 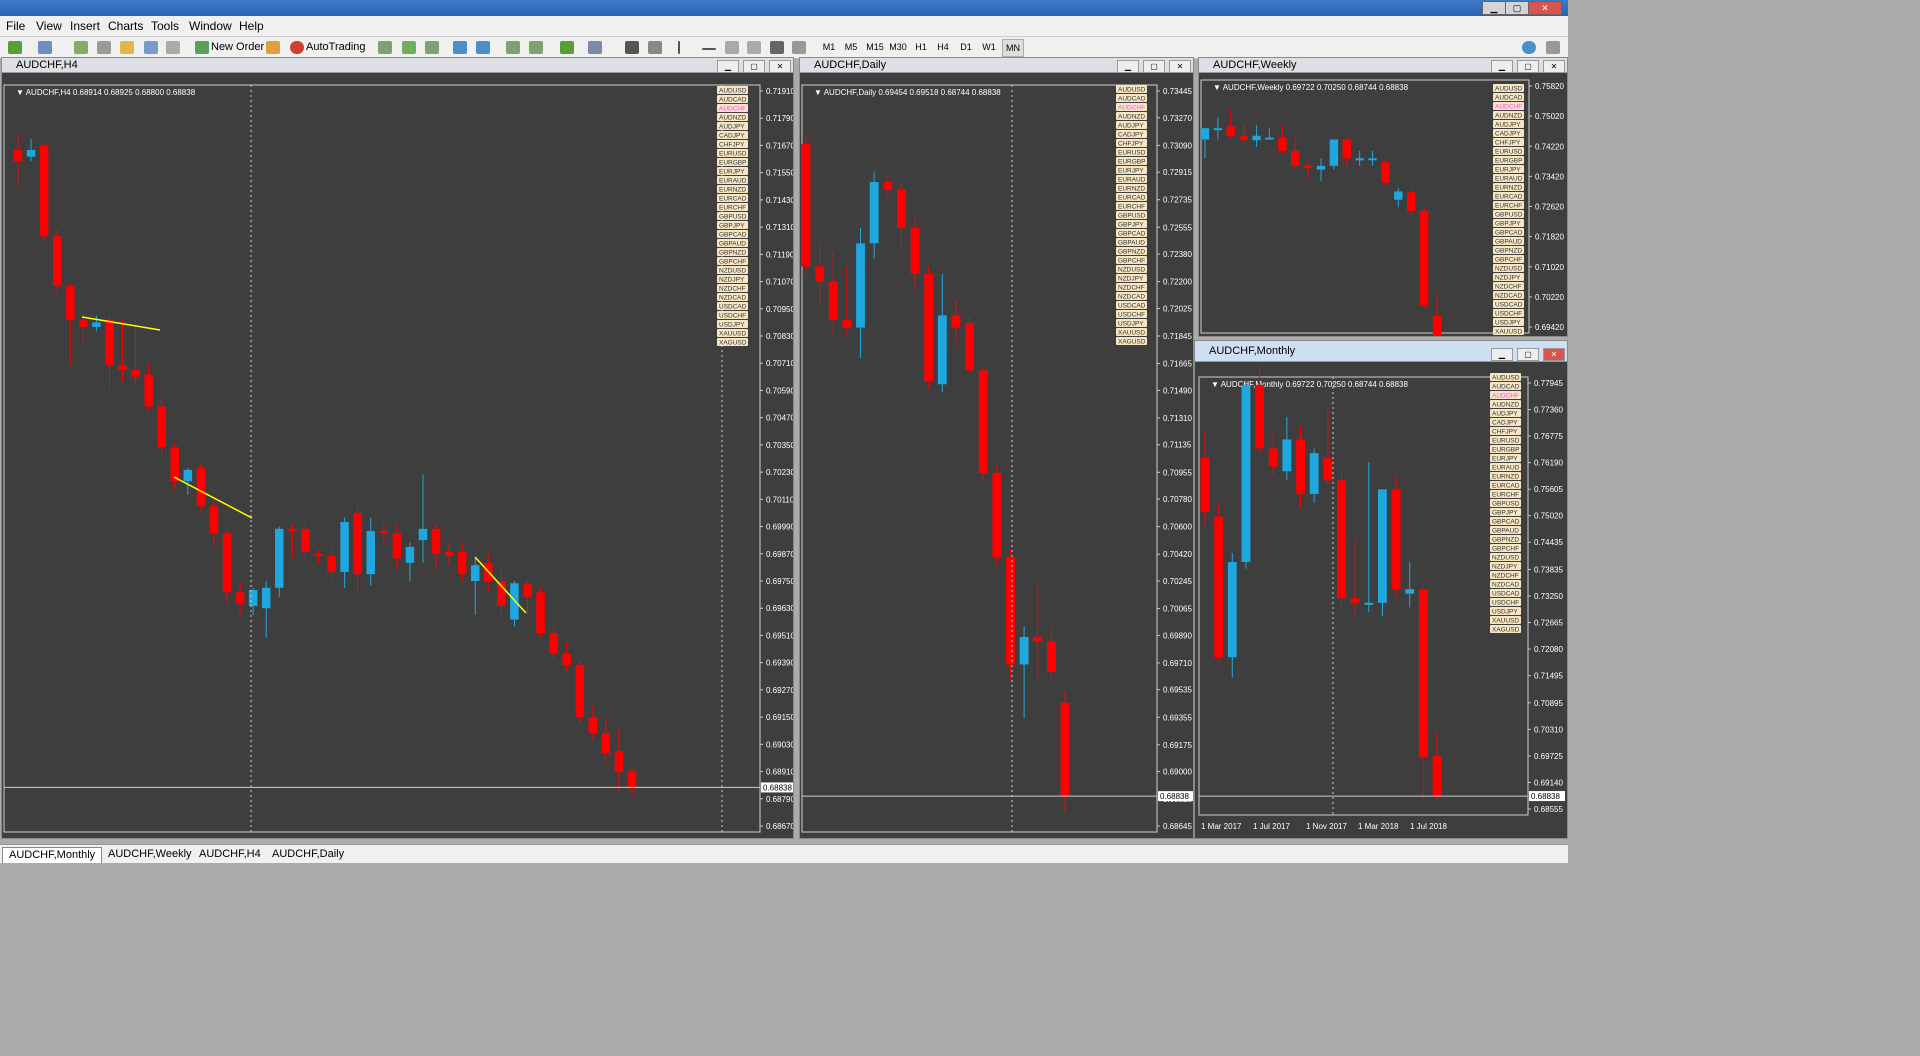 What do you see at coordinates (230, 854) in the screenshot?
I see `tab-h4: AUDCHF,H4` at bounding box center [230, 854].